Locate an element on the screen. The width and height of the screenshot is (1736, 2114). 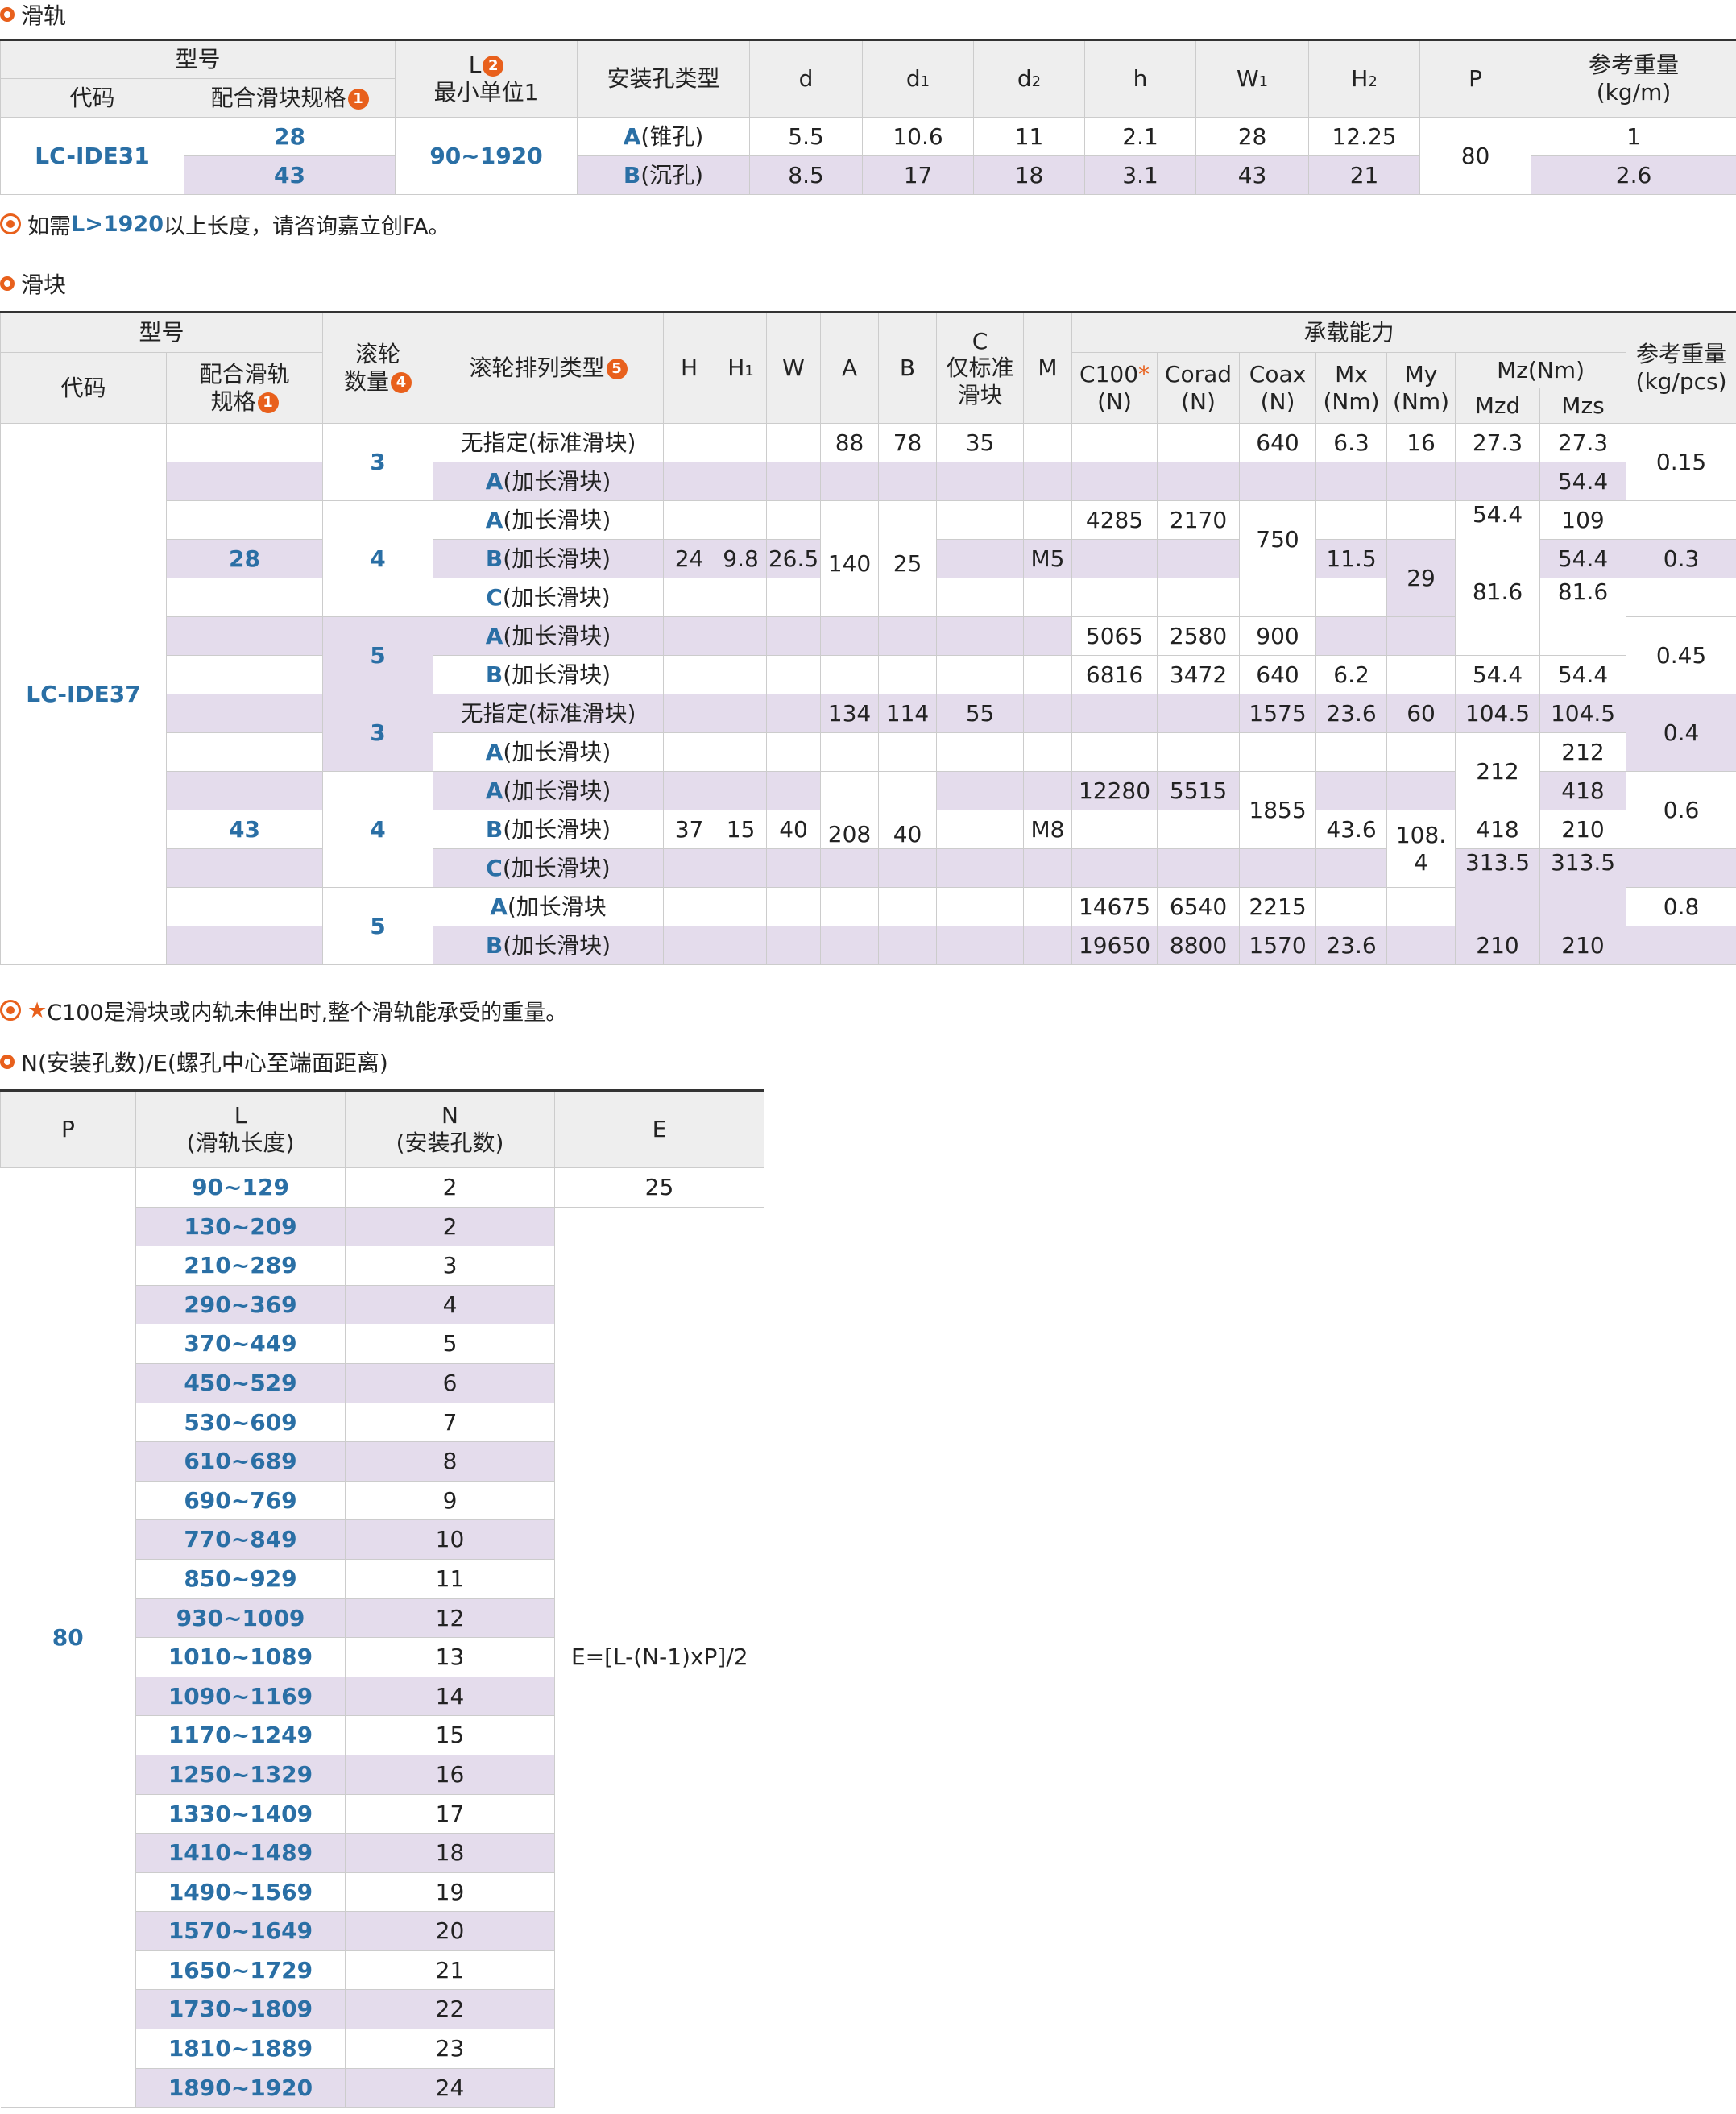
rail-code: LC-IDE31 is located at coordinates (92, 156).